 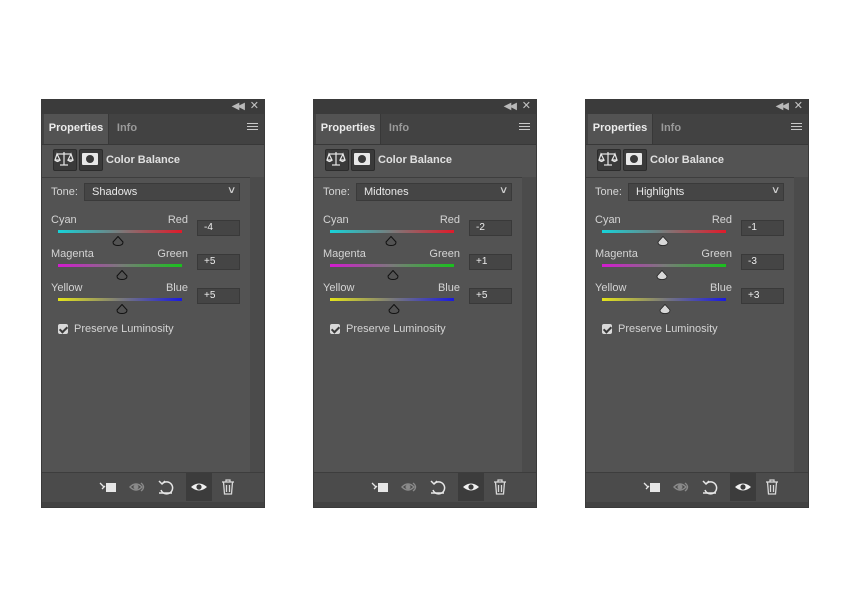 What do you see at coordinates (762, 228) in the screenshot?
I see `slider-value-field: -1` at bounding box center [762, 228].